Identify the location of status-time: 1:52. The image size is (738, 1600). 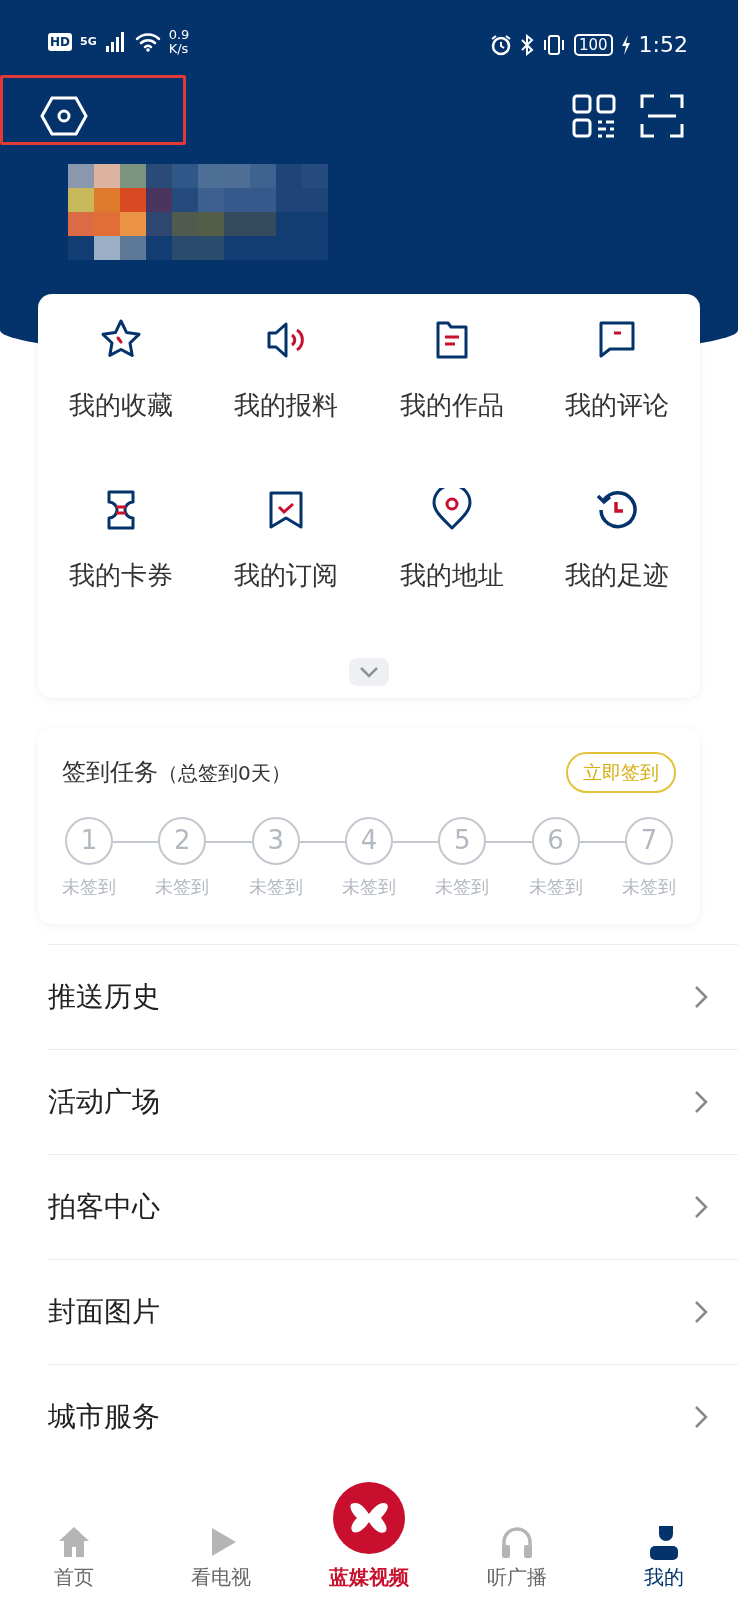
(663, 45).